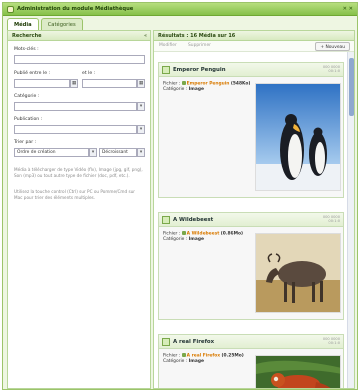 Image resolution: width=360 pixels, height=392 pixels. I want to click on results-scrollbar, so click(350, 220).